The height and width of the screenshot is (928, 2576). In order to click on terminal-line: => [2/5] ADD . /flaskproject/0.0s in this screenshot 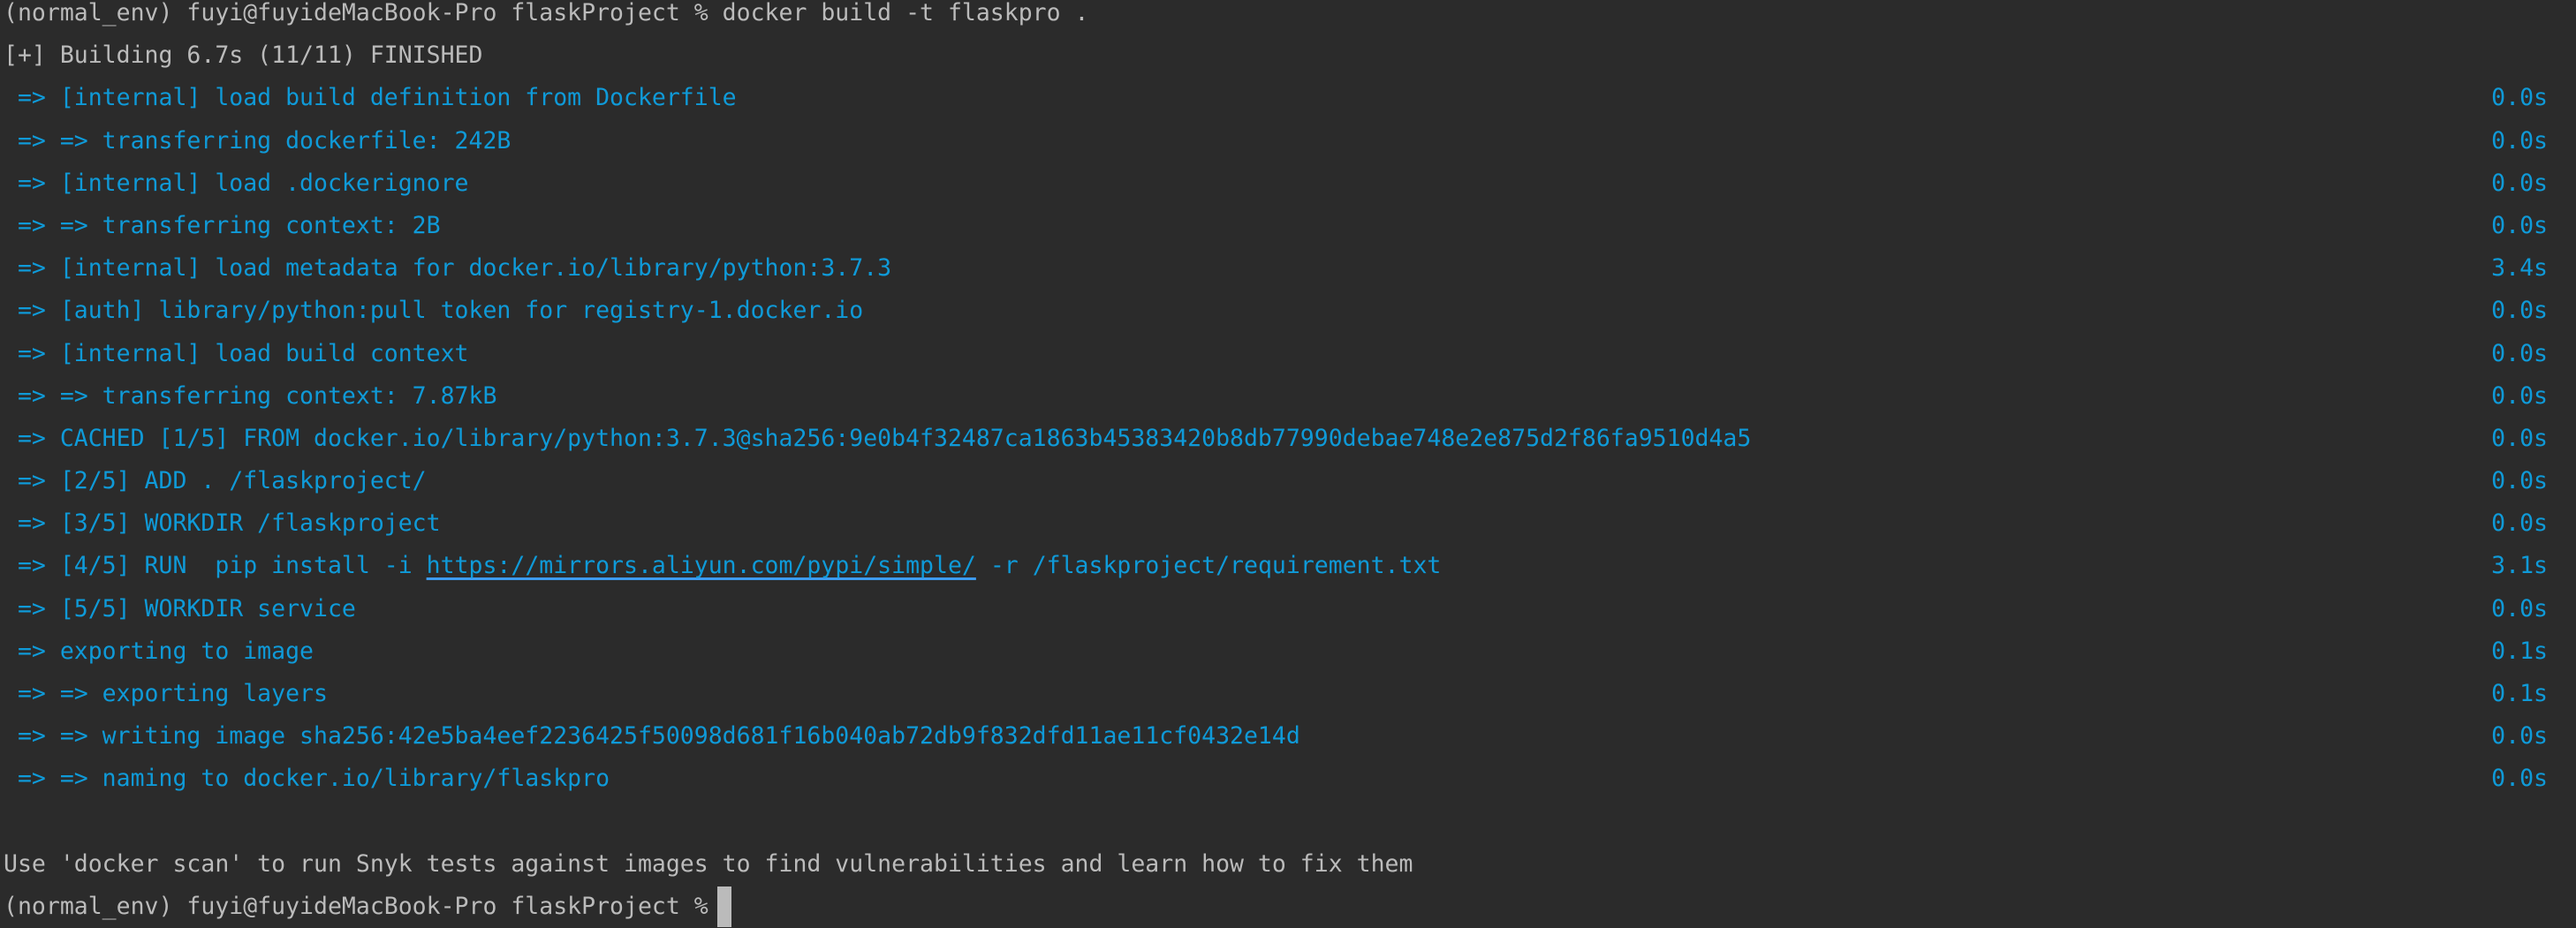, I will do `click(1290, 481)`.